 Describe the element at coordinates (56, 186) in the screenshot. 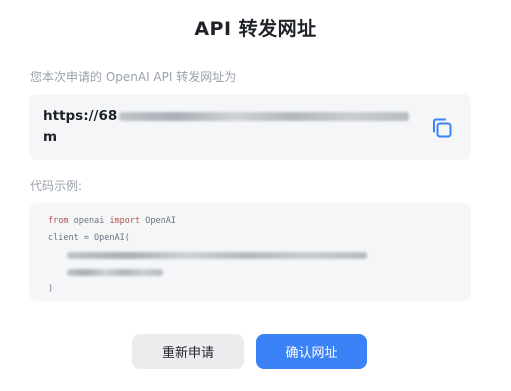

I see `code-example-label: 代码示例:` at that location.